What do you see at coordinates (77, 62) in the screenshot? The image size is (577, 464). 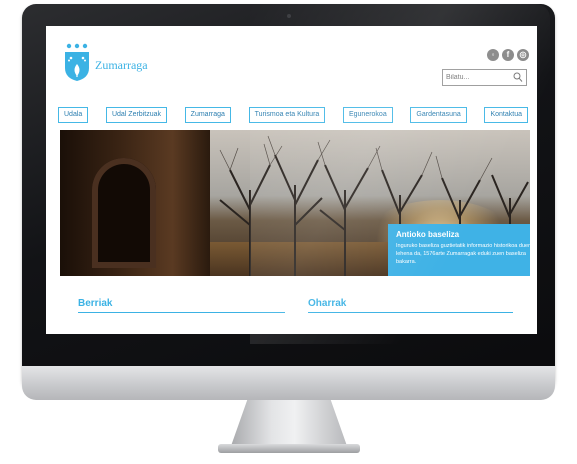 I see `coat-of-arms-icon` at bounding box center [77, 62].